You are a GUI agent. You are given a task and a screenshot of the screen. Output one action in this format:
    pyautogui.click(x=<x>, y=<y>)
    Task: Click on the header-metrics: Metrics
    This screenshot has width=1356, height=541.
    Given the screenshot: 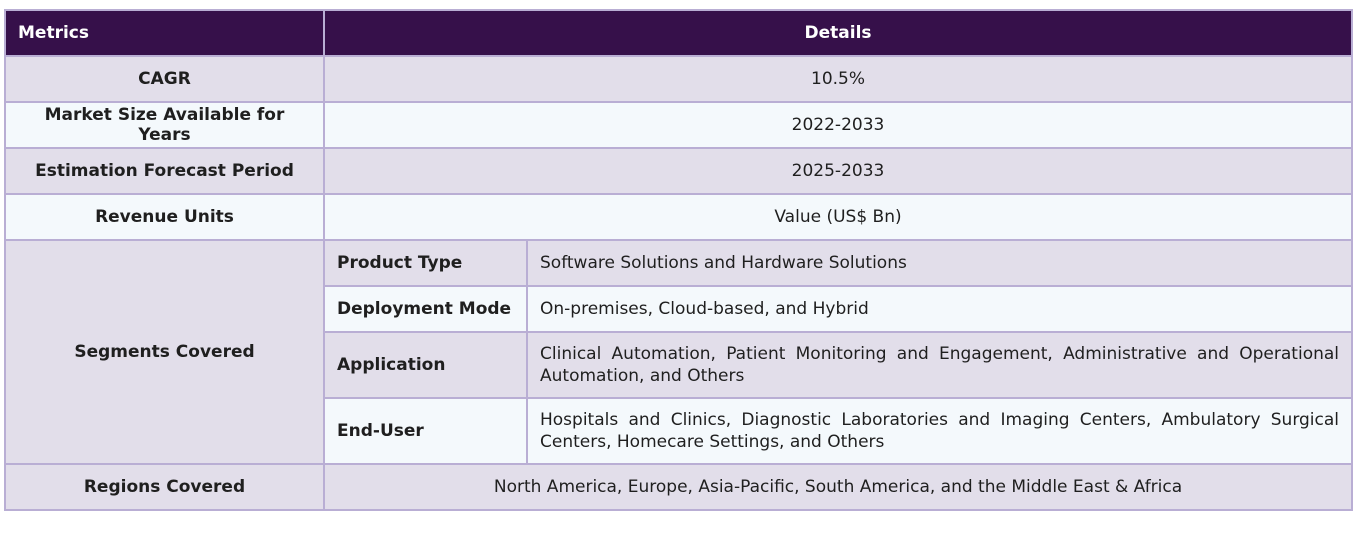 What is the action you would take?
    pyautogui.click(x=164, y=33)
    